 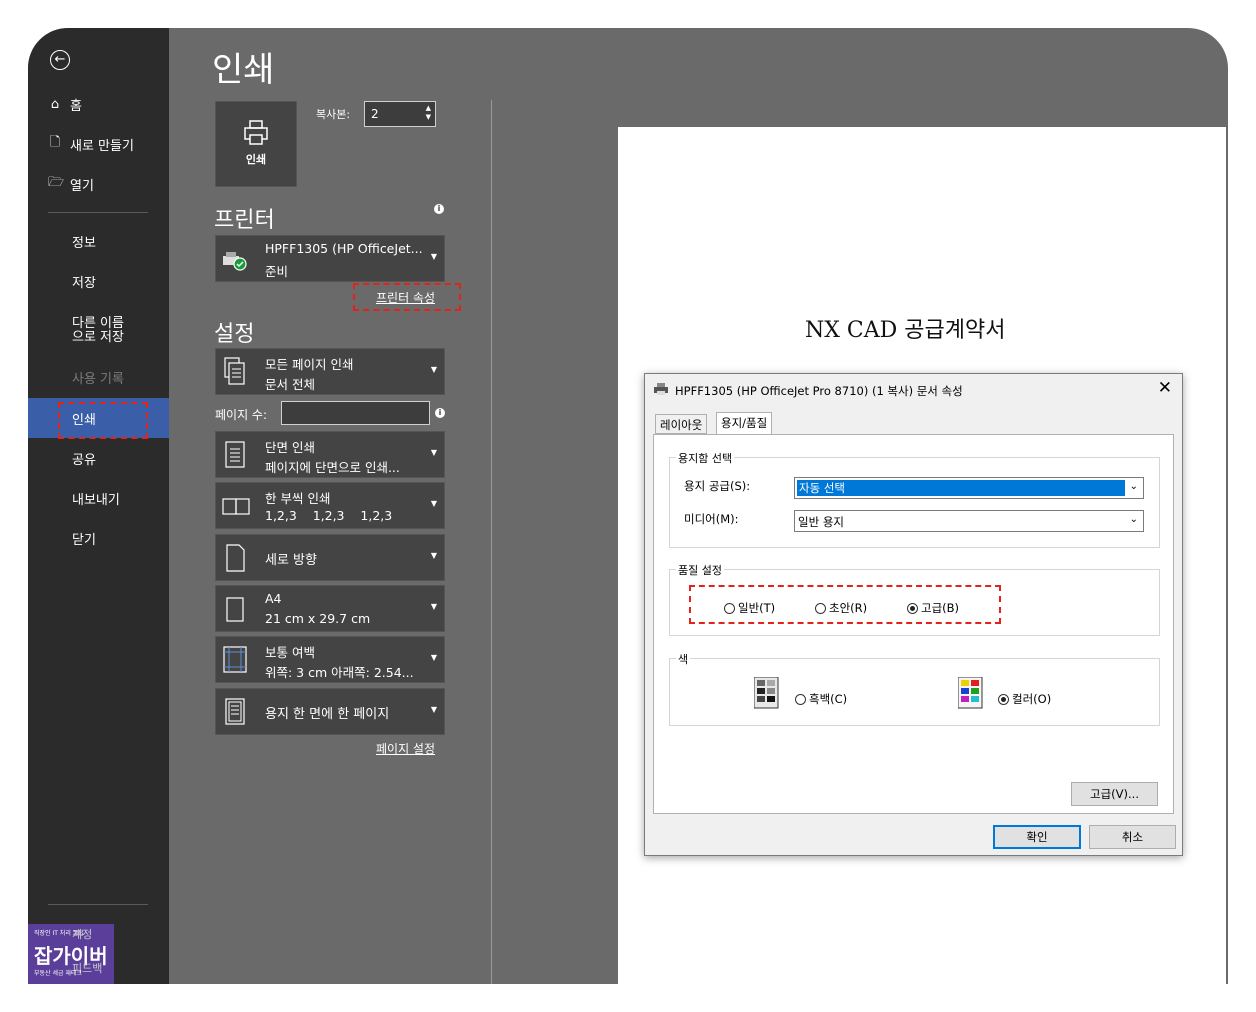 What do you see at coordinates (330, 557) in the screenshot?
I see `orientation-dropdown: 세로 방향 ▼` at bounding box center [330, 557].